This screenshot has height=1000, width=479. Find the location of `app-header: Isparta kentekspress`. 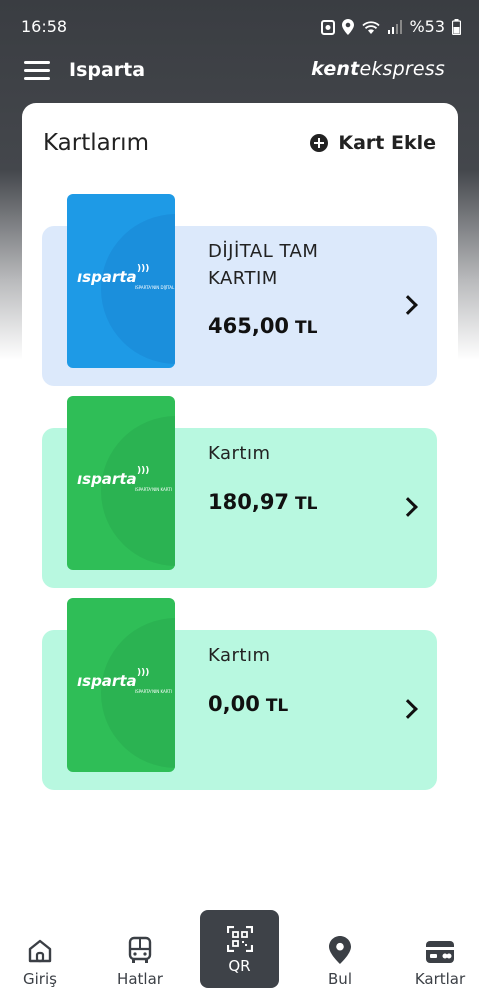

app-header: Isparta kentekspress is located at coordinates (239, 74).